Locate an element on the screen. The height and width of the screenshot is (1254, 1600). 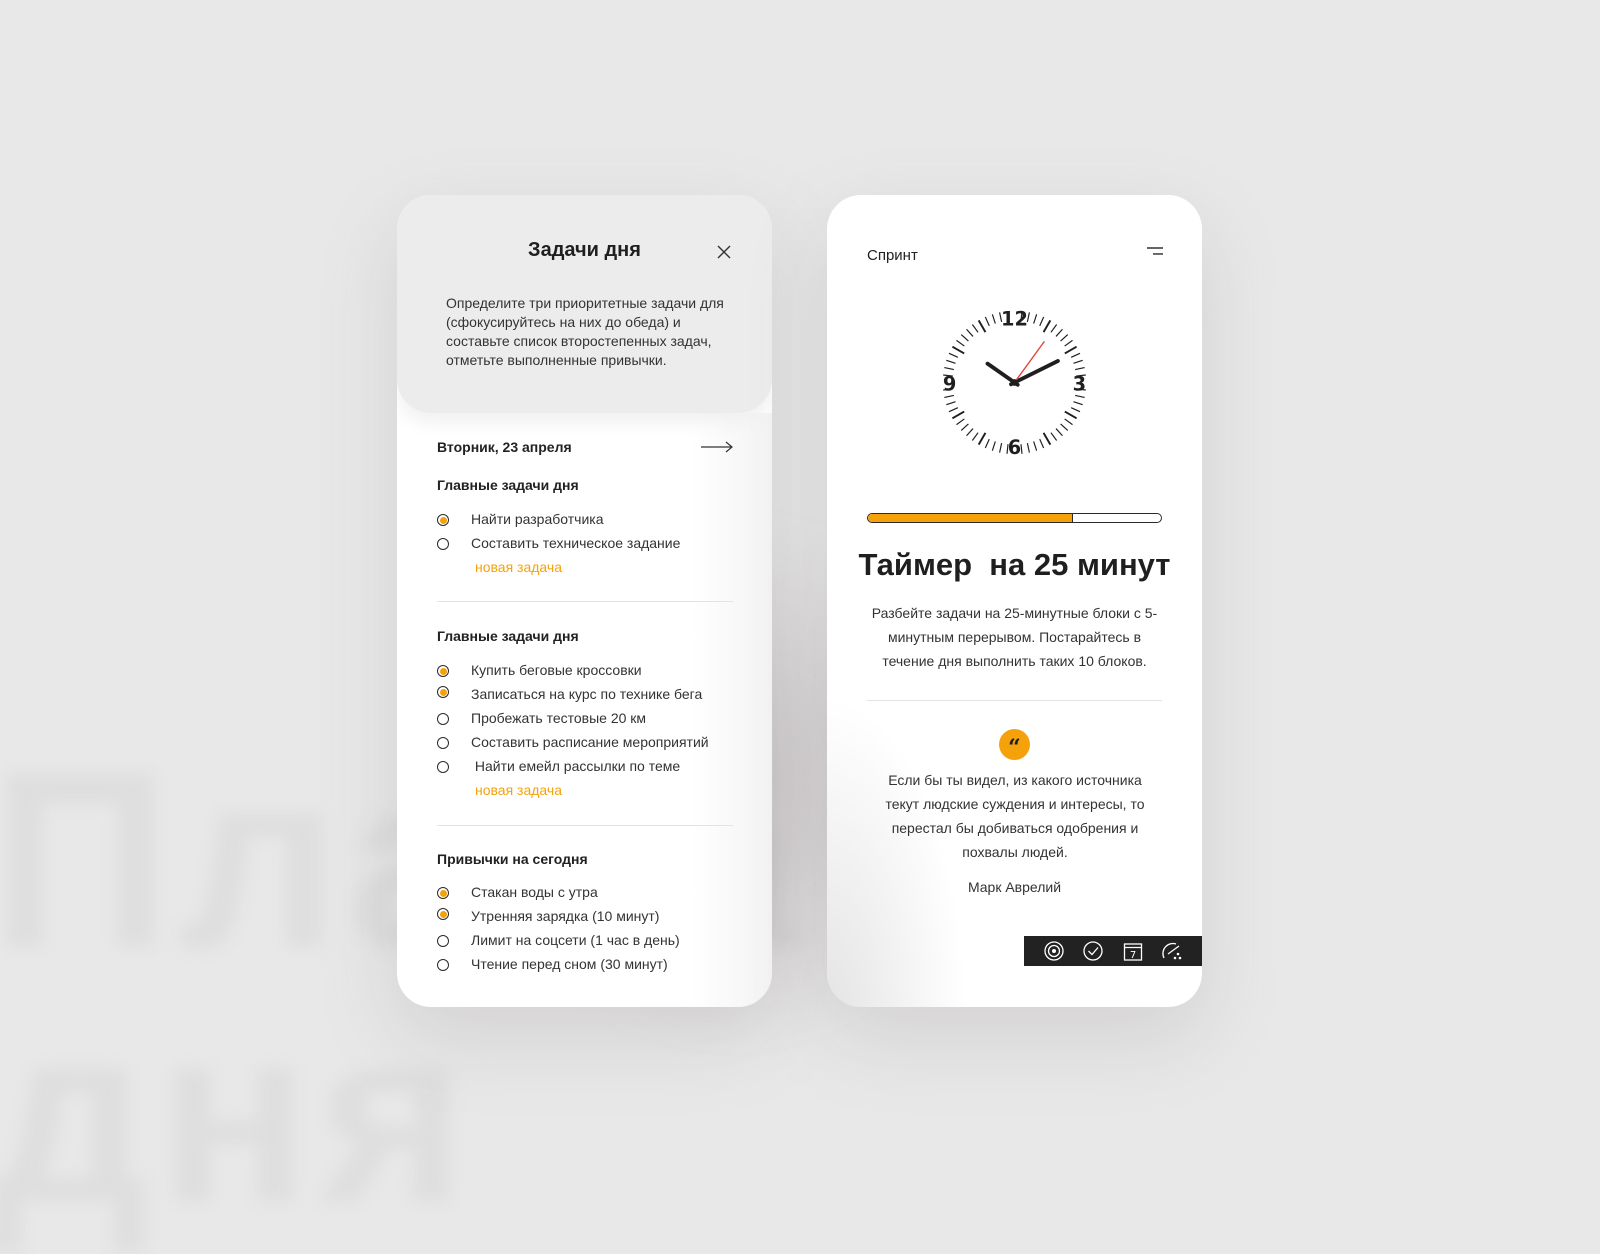
clock-numeral-6: 6 is located at coordinates (1014, 447).